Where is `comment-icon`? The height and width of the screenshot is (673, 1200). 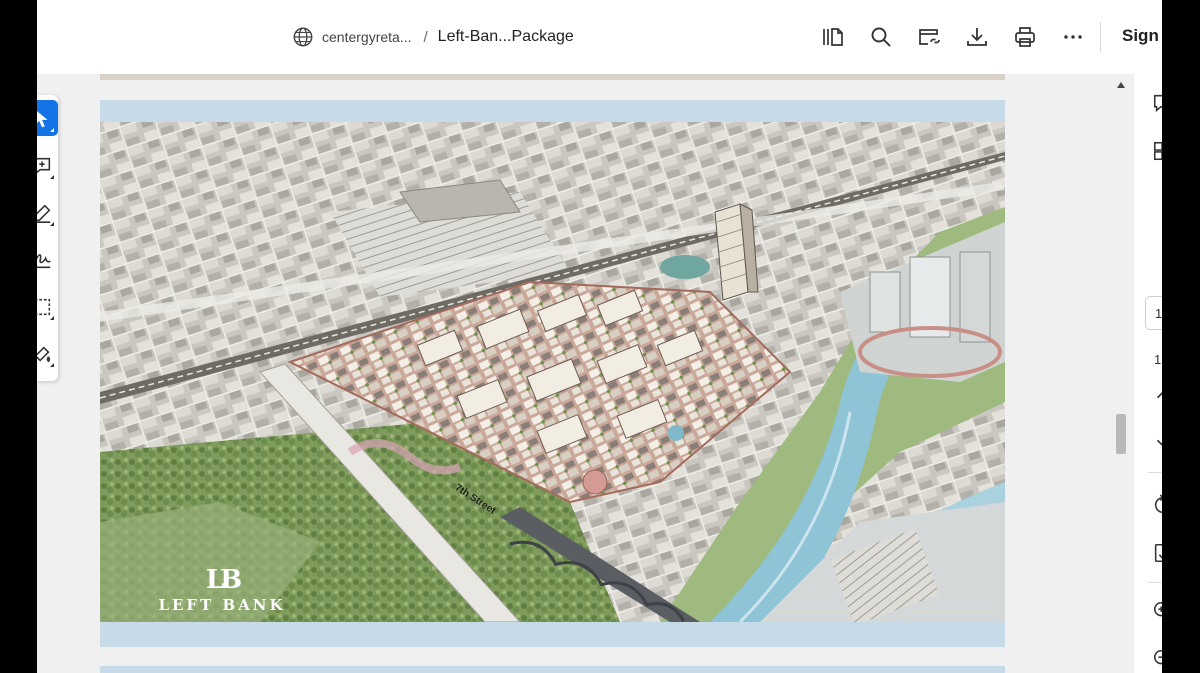
comment-icon is located at coordinates (1157, 103).